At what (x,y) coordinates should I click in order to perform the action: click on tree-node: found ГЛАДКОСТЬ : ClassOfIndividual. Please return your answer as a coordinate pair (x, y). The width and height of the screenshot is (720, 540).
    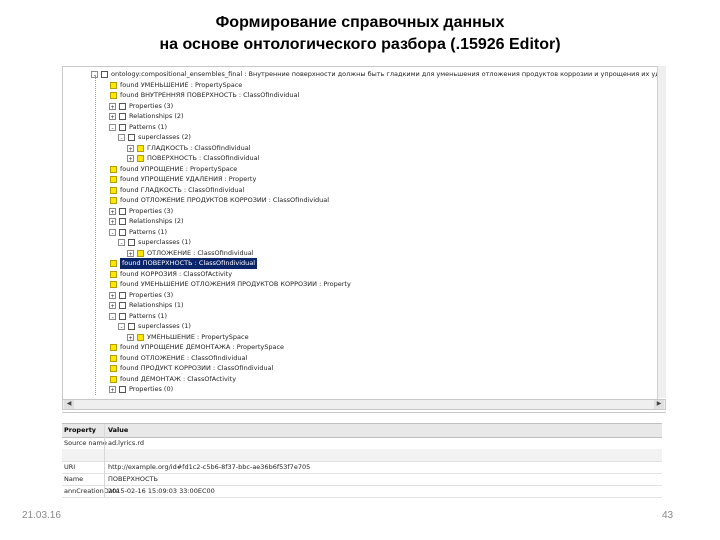
    Looking at the image, I should click on (172, 190).